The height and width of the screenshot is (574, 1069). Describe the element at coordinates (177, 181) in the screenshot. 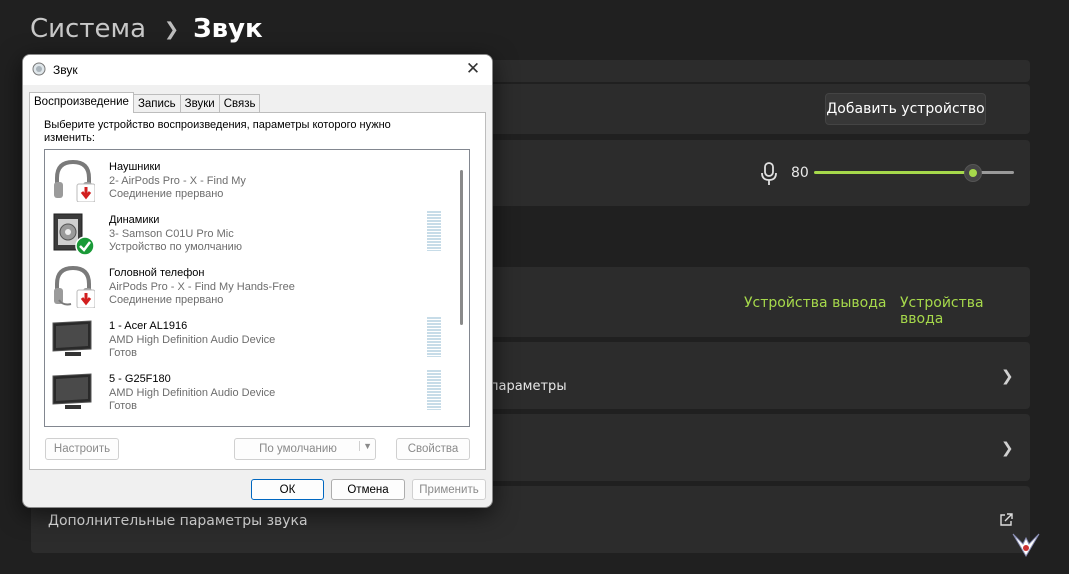

I see `device-description: 2- AirPods Pro - X - Find My` at that location.